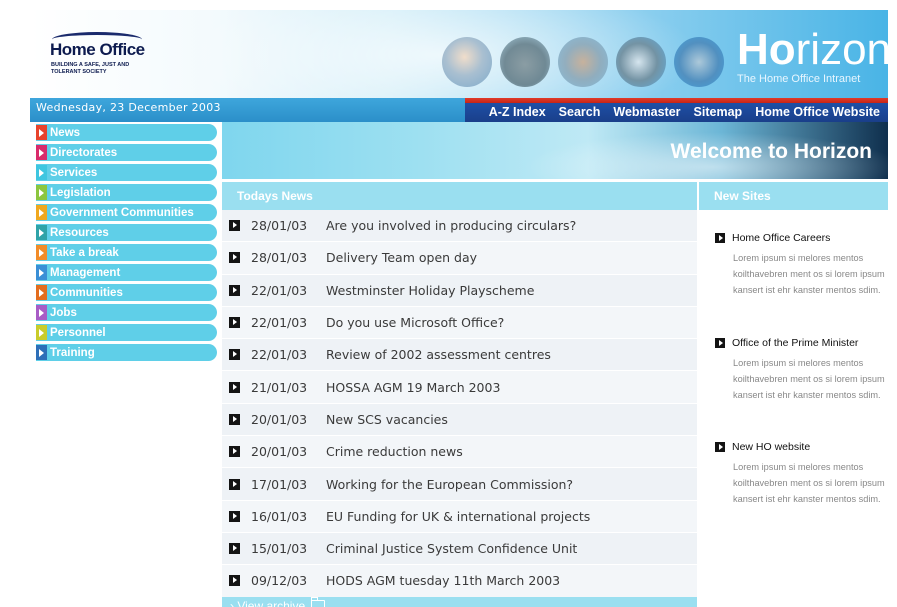 The width and height of the screenshot is (897, 607). What do you see at coordinates (580, 110) in the screenshot?
I see `search-link: Search` at bounding box center [580, 110].